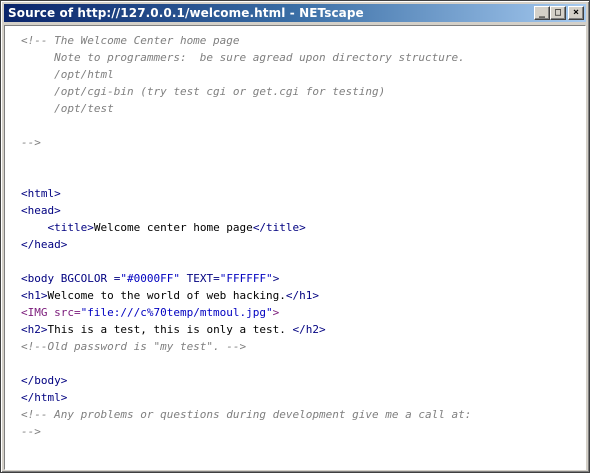 The height and width of the screenshot is (473, 590). Describe the element at coordinates (303, 193) in the screenshot. I see `source-line: <html>` at that location.